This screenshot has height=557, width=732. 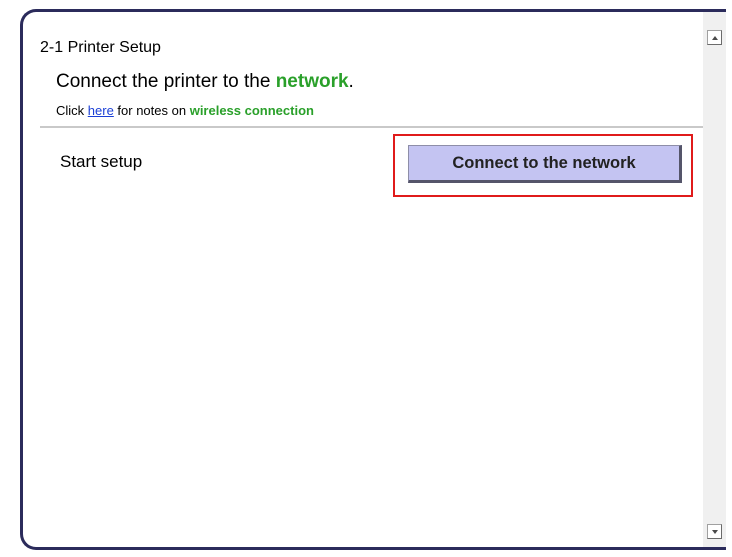 What do you see at coordinates (312, 81) in the screenshot?
I see `instruction-highlight: network` at bounding box center [312, 81].